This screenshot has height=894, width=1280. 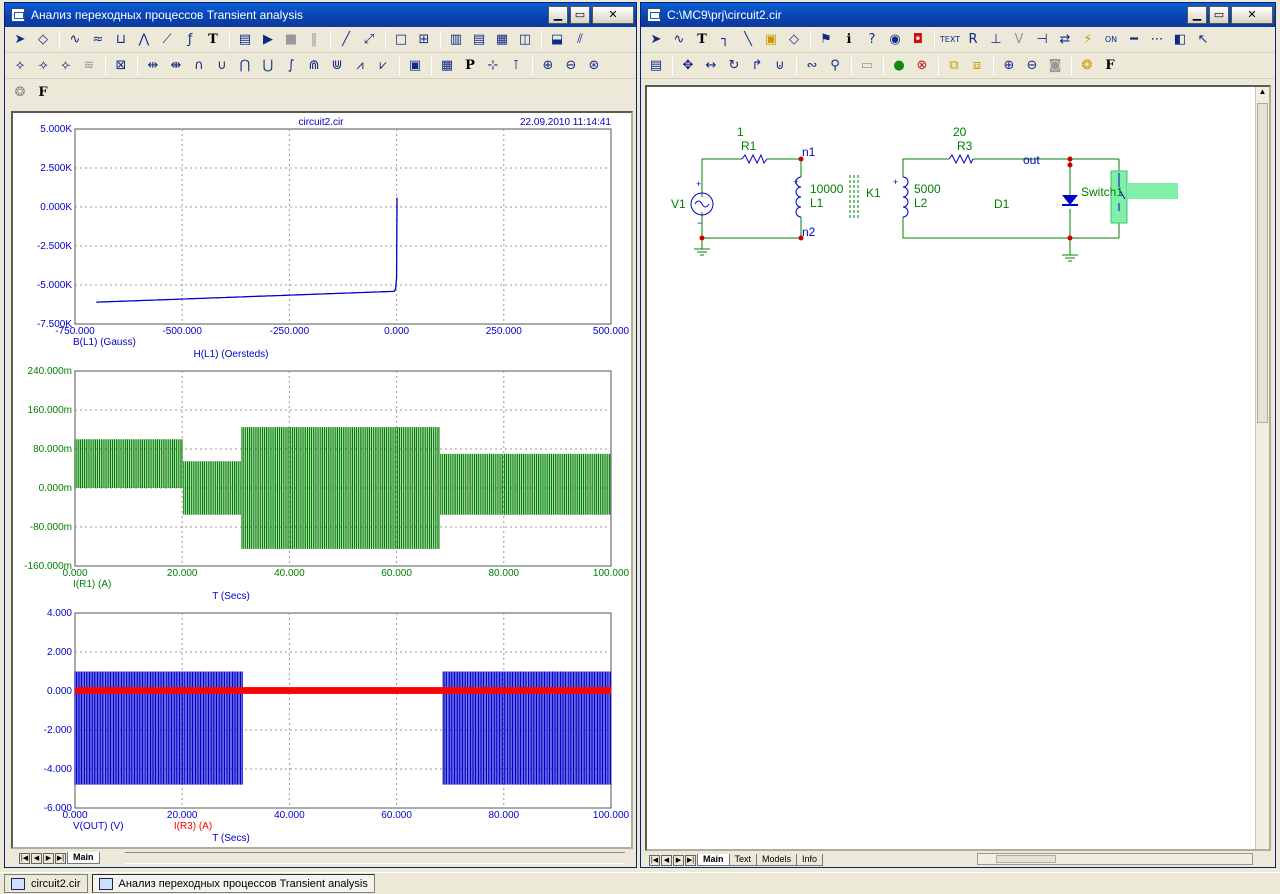 I want to click on frame-icon: □, so click(x=401, y=39).